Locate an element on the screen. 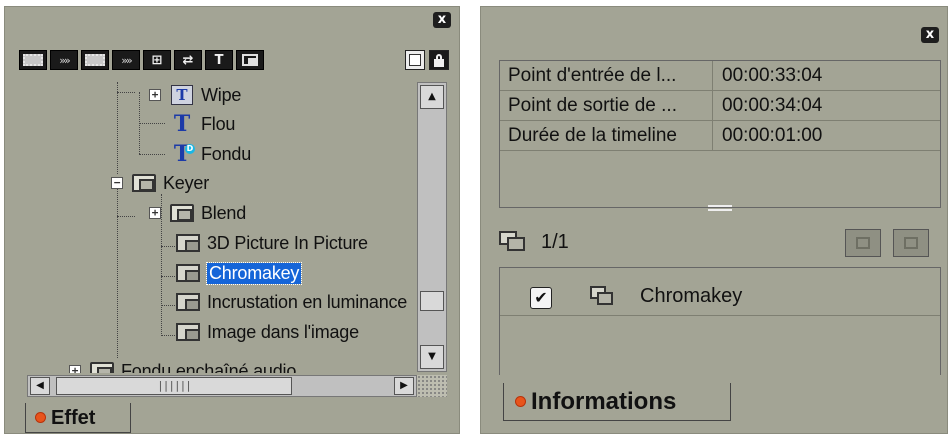 The width and height of the screenshot is (949, 437). tree-item-wipe: + T Wipe is located at coordinates (195, 95).